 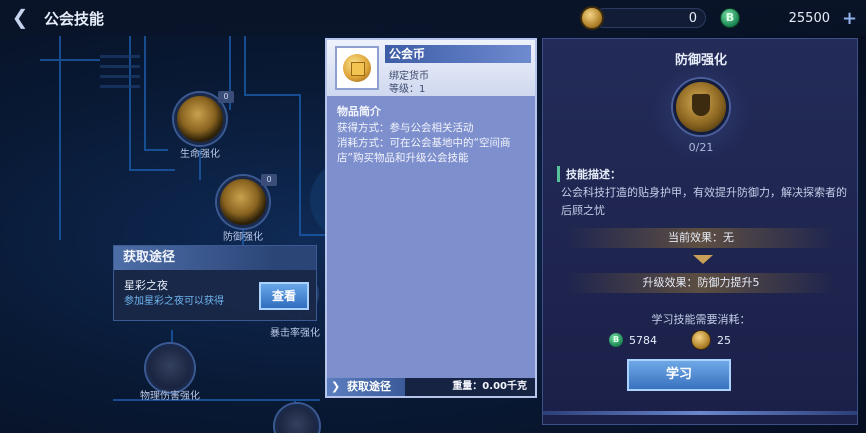 I want to click on skill-node-health: 0 生命强化, so click(x=204, y=125).